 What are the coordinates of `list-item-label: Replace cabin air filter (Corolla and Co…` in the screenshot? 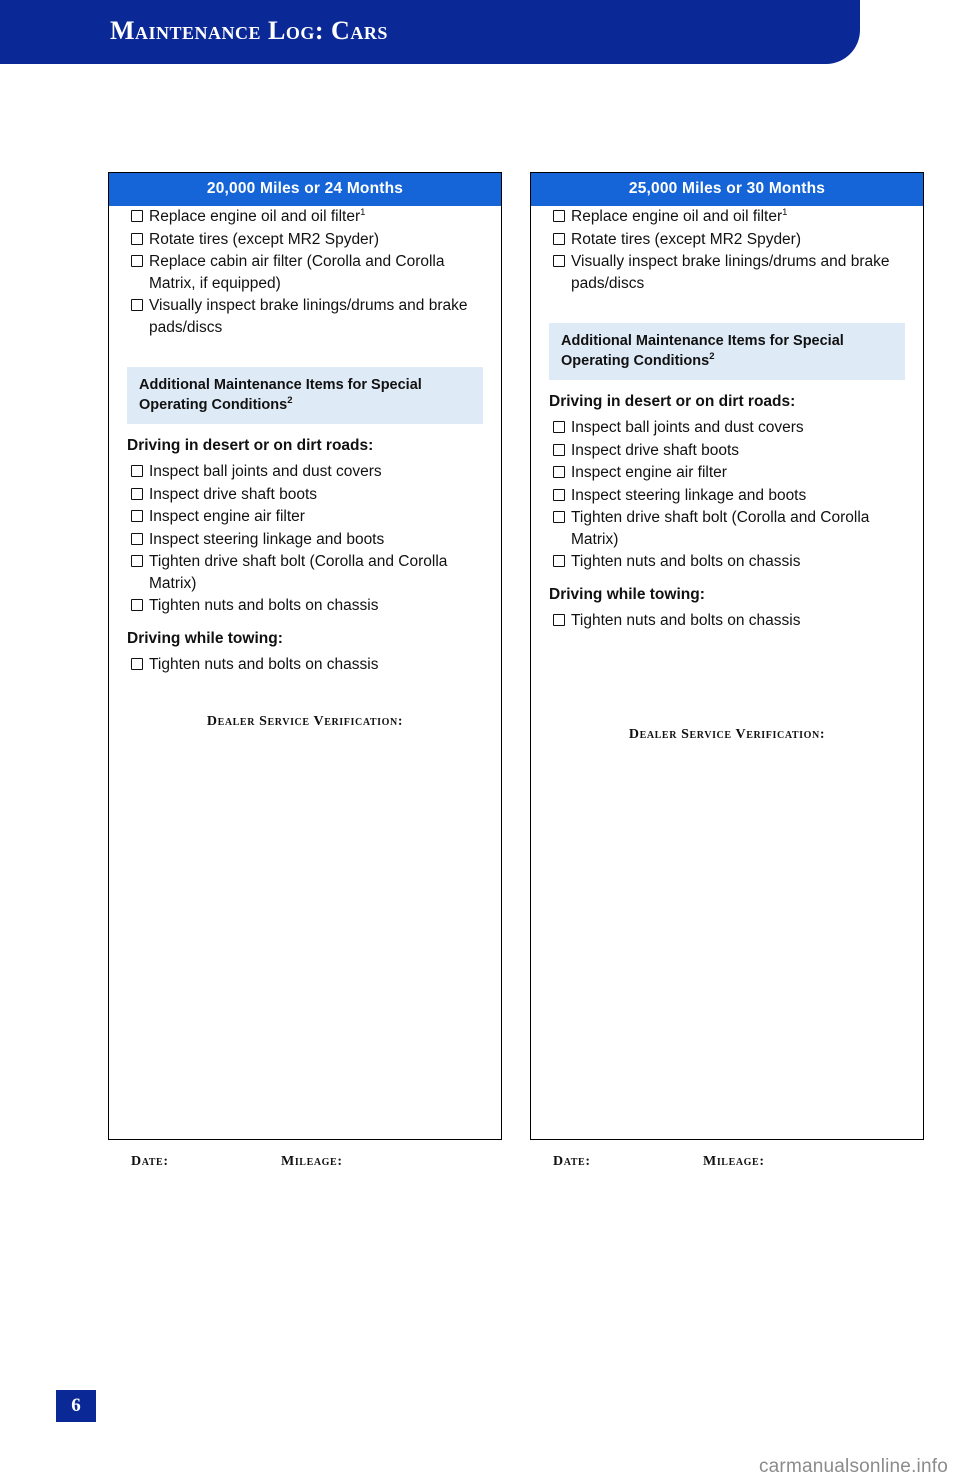 It's located at (297, 272).